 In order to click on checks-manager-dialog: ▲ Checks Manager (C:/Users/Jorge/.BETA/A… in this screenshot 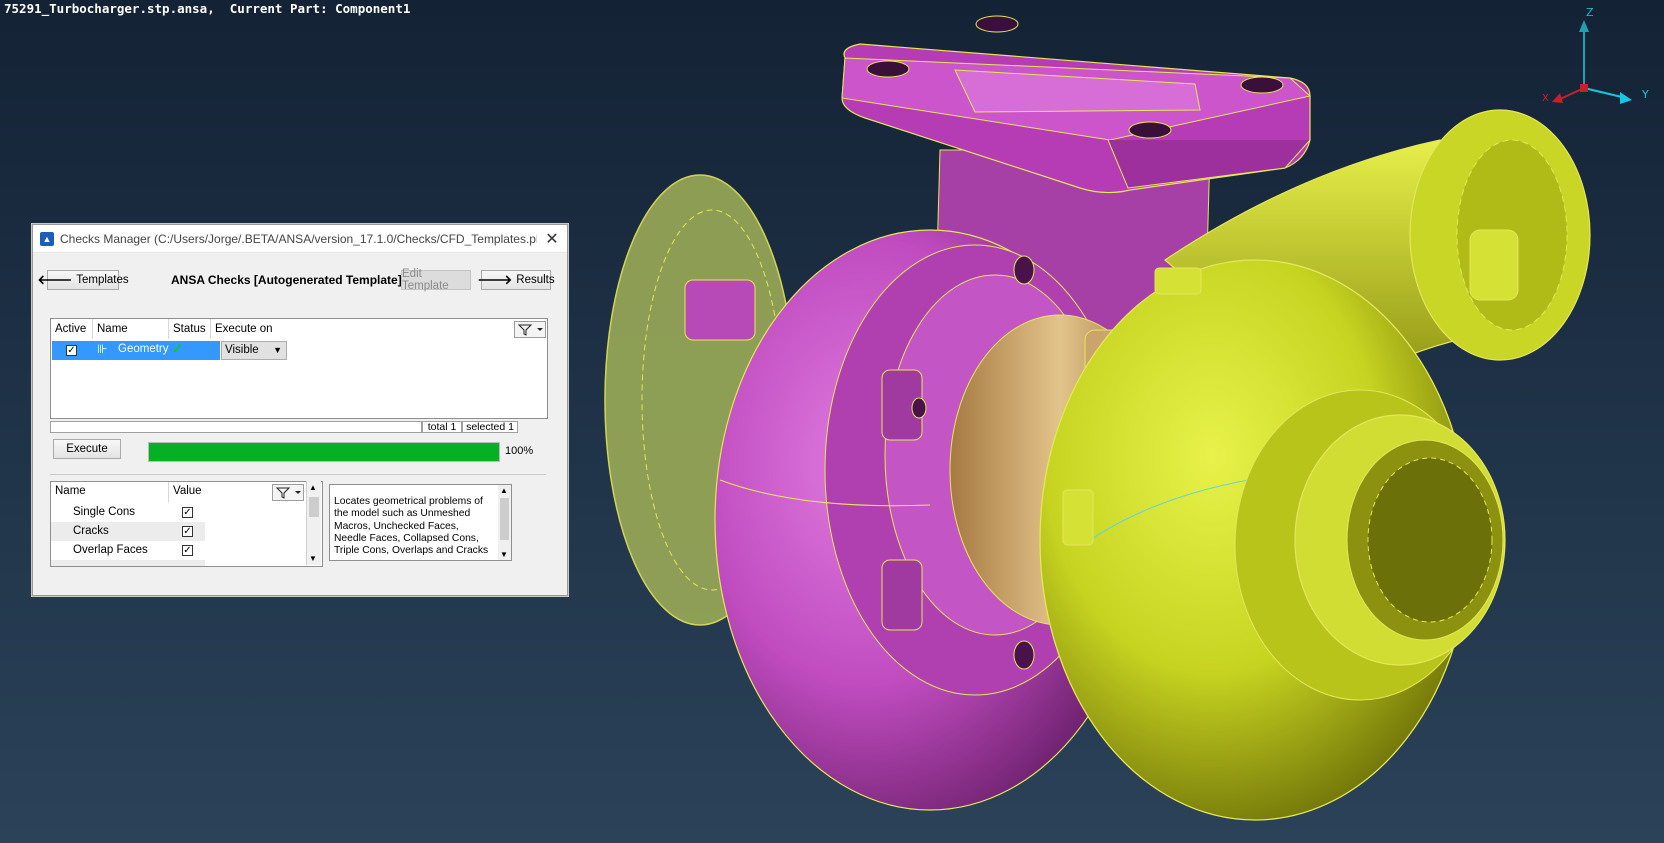, I will do `click(300, 410)`.